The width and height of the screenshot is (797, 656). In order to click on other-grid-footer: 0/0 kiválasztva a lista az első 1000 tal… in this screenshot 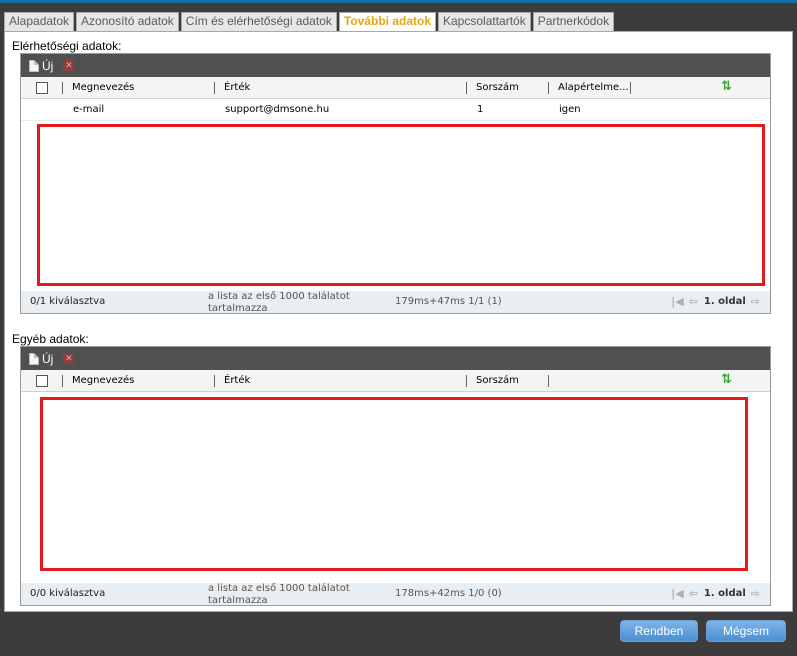, I will do `click(395, 594)`.